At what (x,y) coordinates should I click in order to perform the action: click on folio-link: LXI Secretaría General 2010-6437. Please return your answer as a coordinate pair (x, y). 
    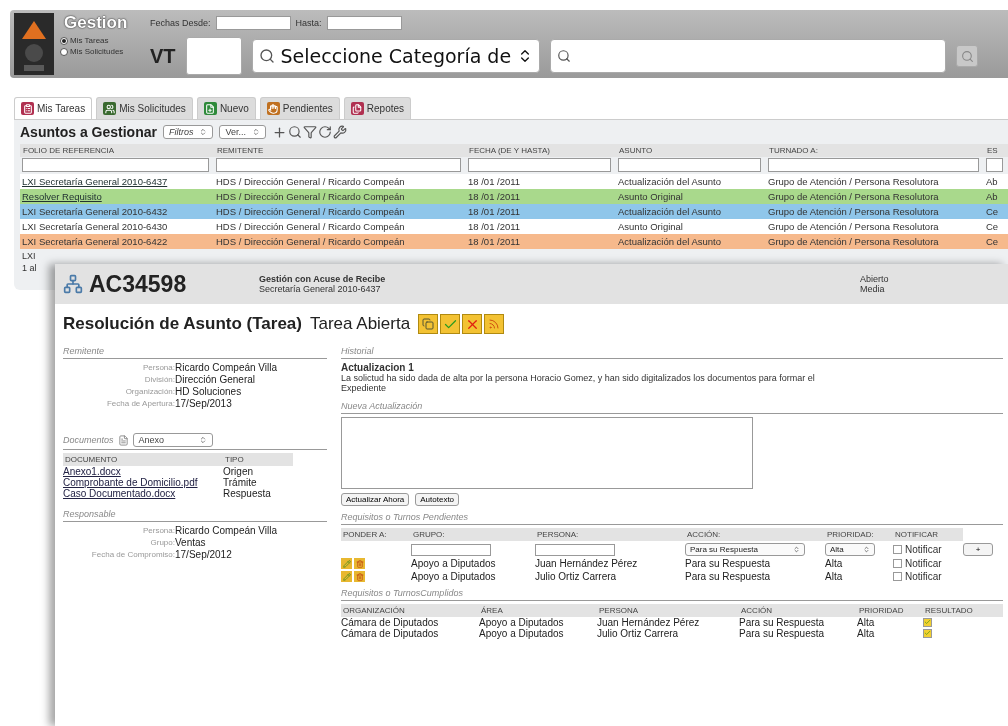
    Looking at the image, I should click on (117, 181).